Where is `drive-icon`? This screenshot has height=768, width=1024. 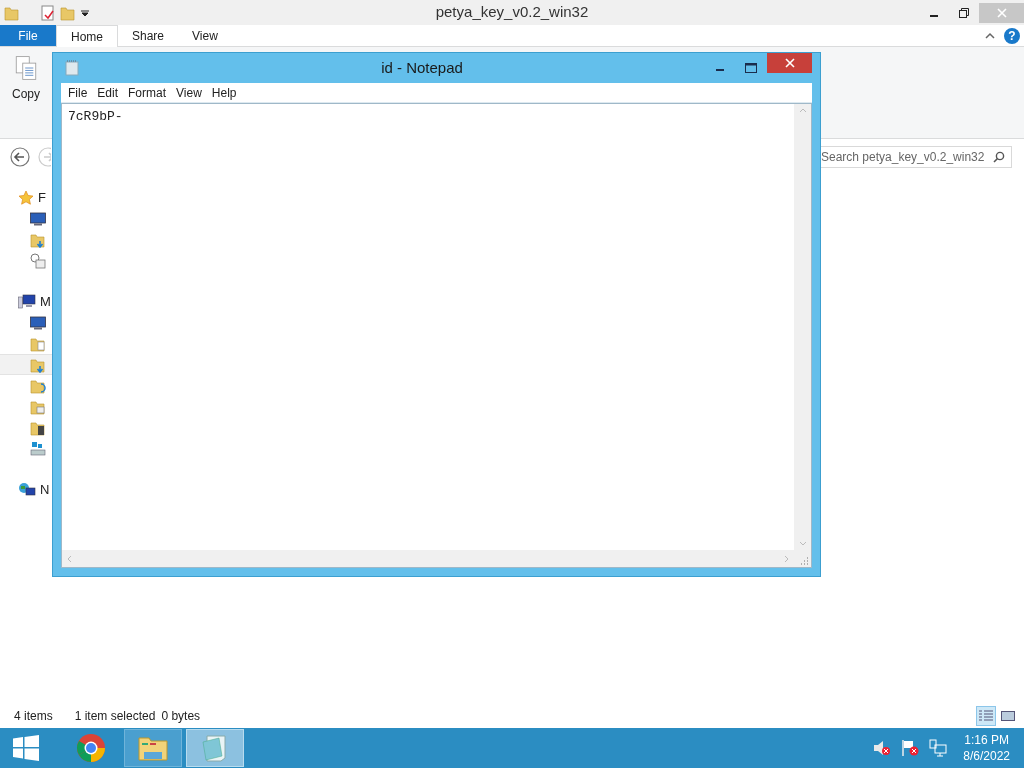 drive-icon is located at coordinates (38, 448).